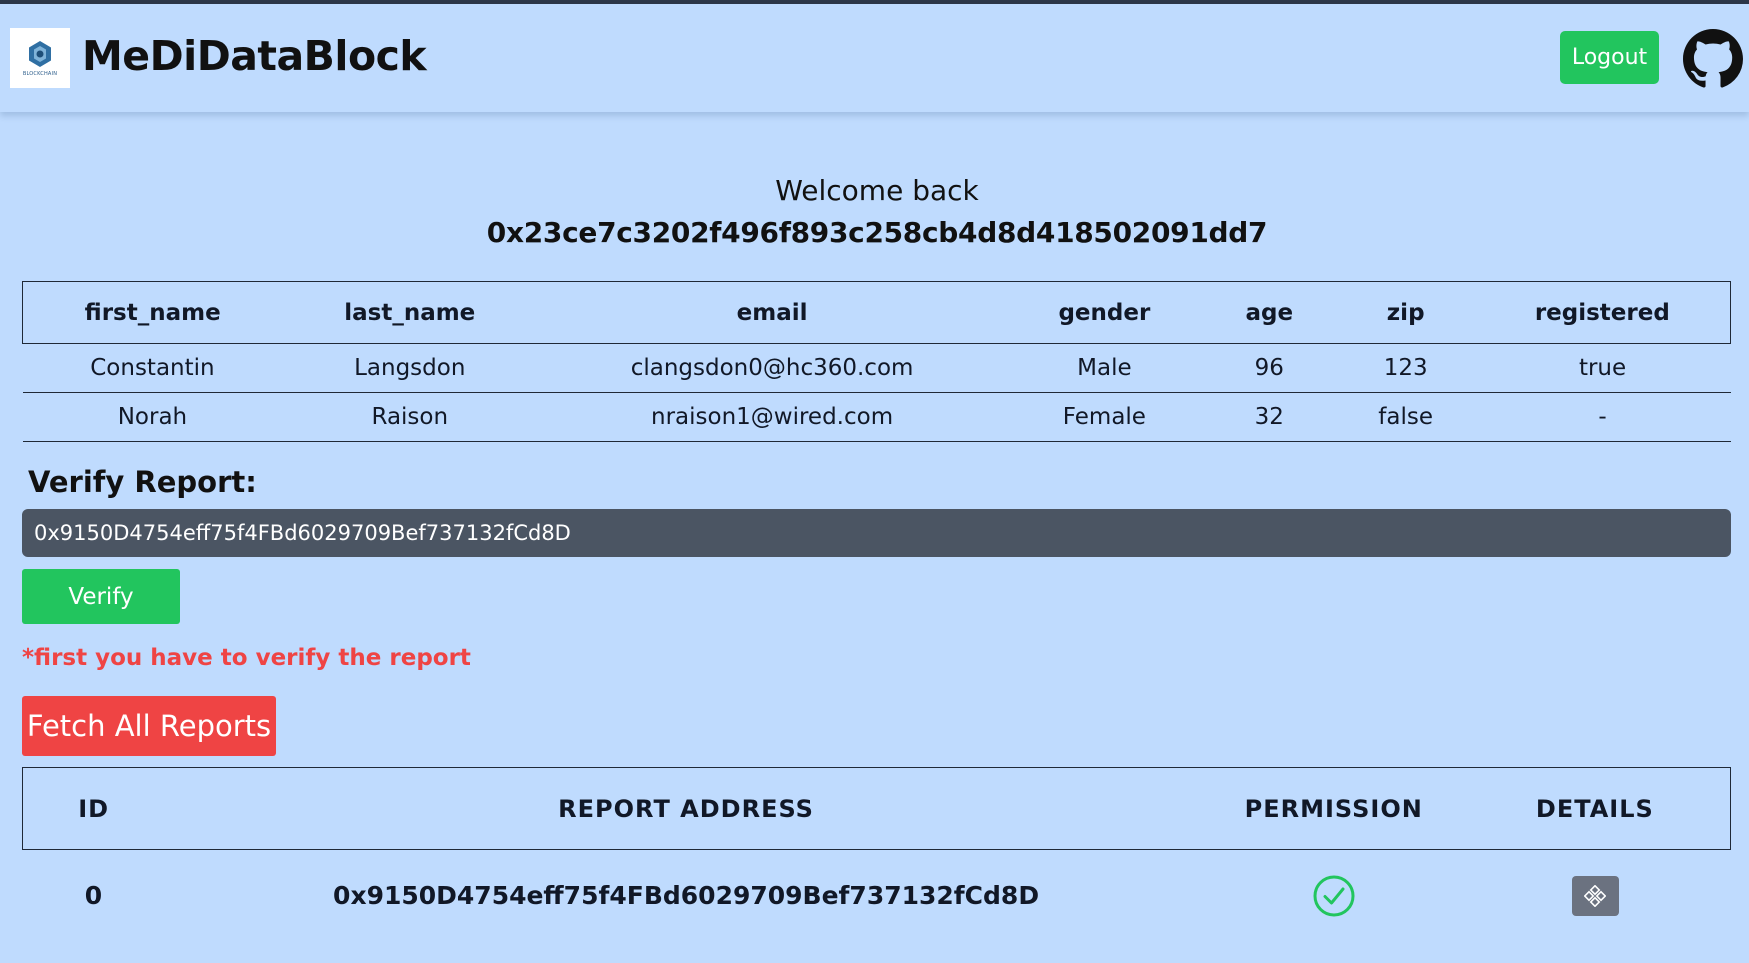 The width and height of the screenshot is (1749, 963). I want to click on report-address-input, so click(876, 533).